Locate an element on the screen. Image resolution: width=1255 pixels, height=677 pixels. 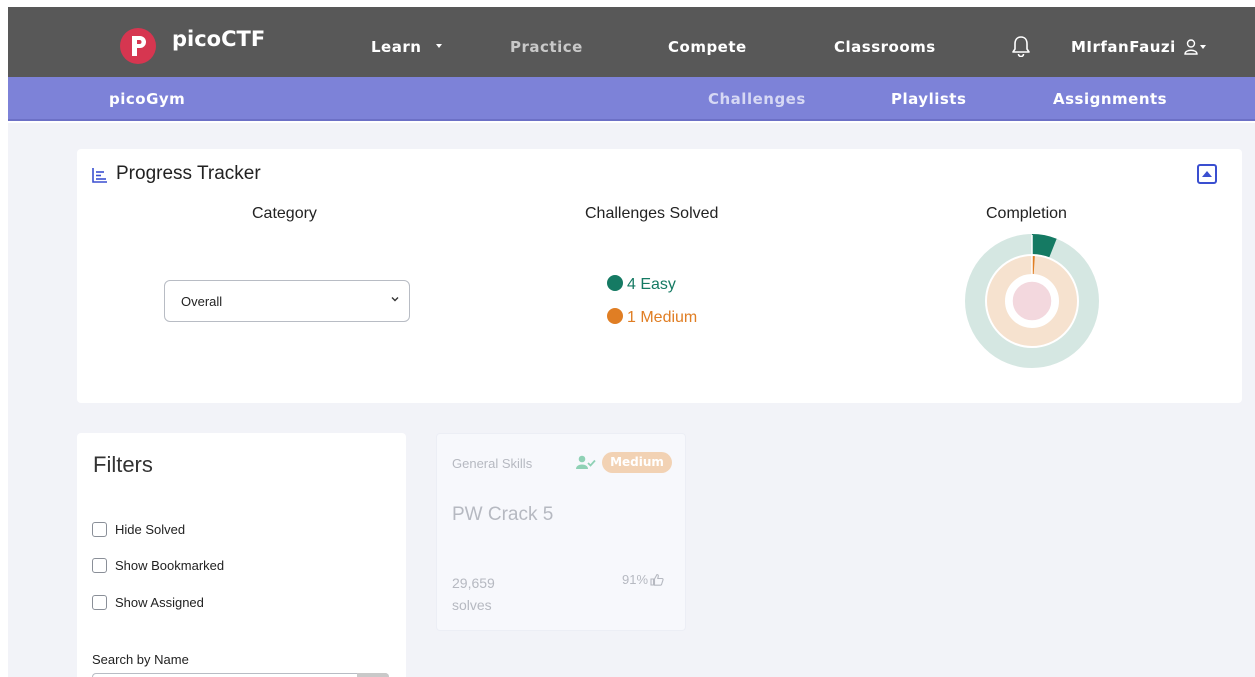
easy-count: 4 Easy is located at coordinates (651, 284).